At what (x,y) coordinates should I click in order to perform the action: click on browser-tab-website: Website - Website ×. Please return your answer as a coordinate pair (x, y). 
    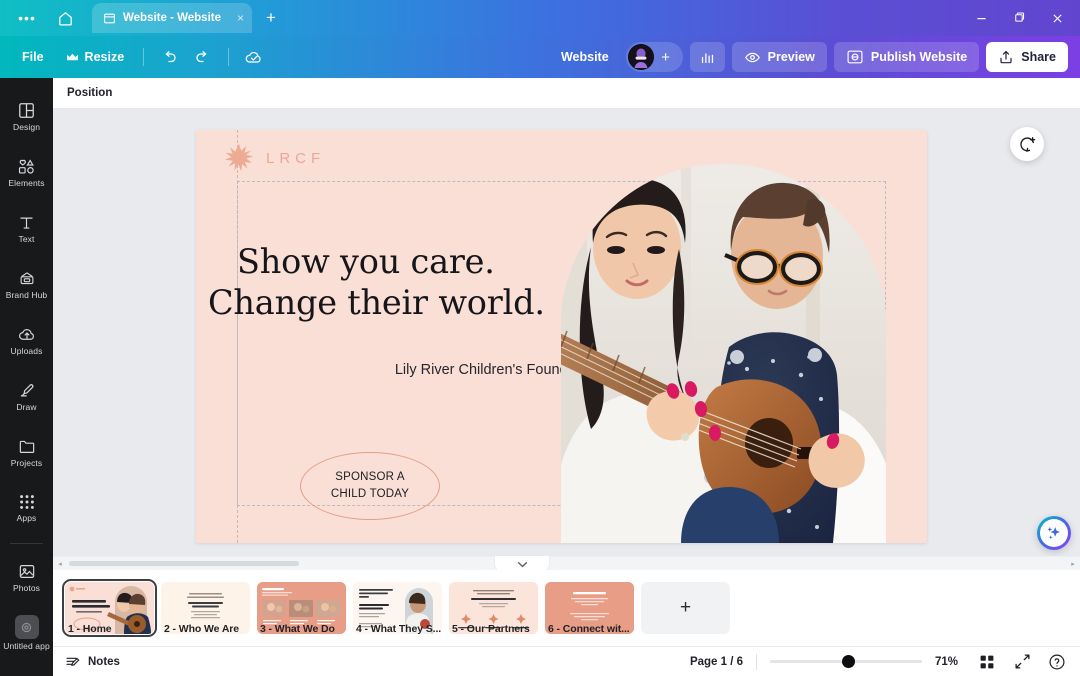
    Looking at the image, I should click on (172, 18).